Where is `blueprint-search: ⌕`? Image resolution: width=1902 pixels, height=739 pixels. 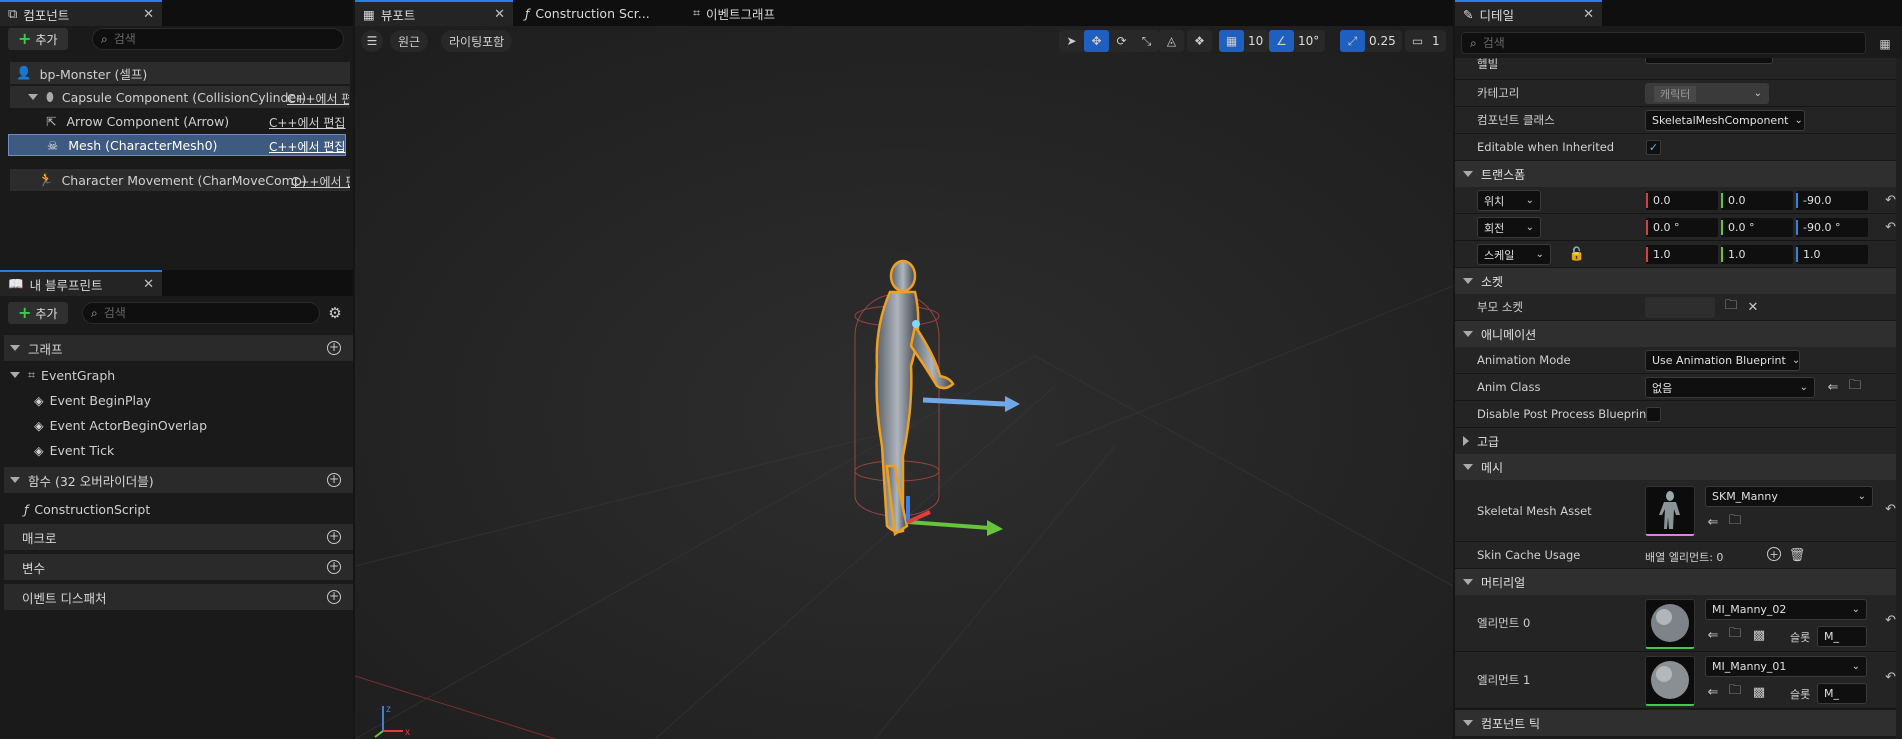
blueprint-search: ⌕ is located at coordinates (201, 313).